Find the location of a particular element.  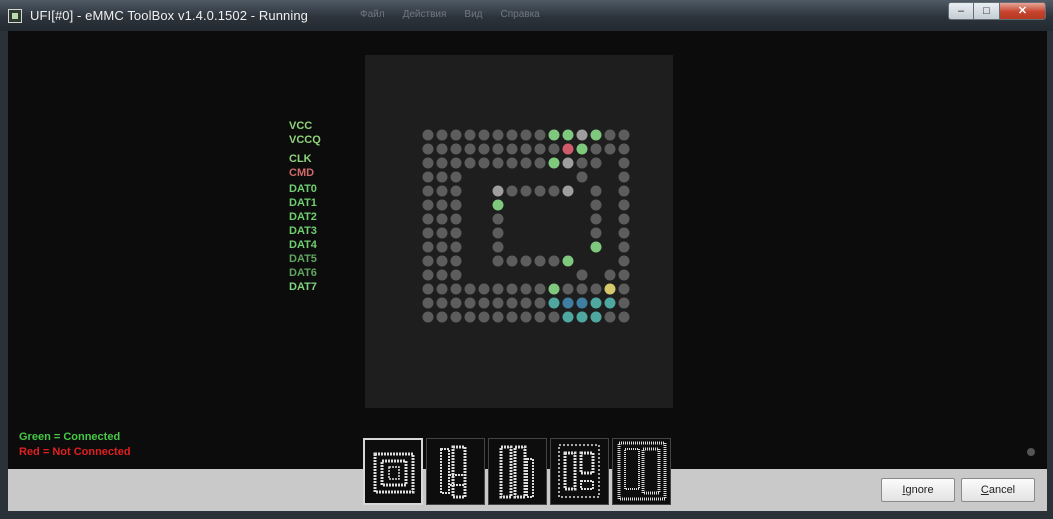

background-menu-ghost: Файл Действия Вид Справка is located at coordinates (450, 14).